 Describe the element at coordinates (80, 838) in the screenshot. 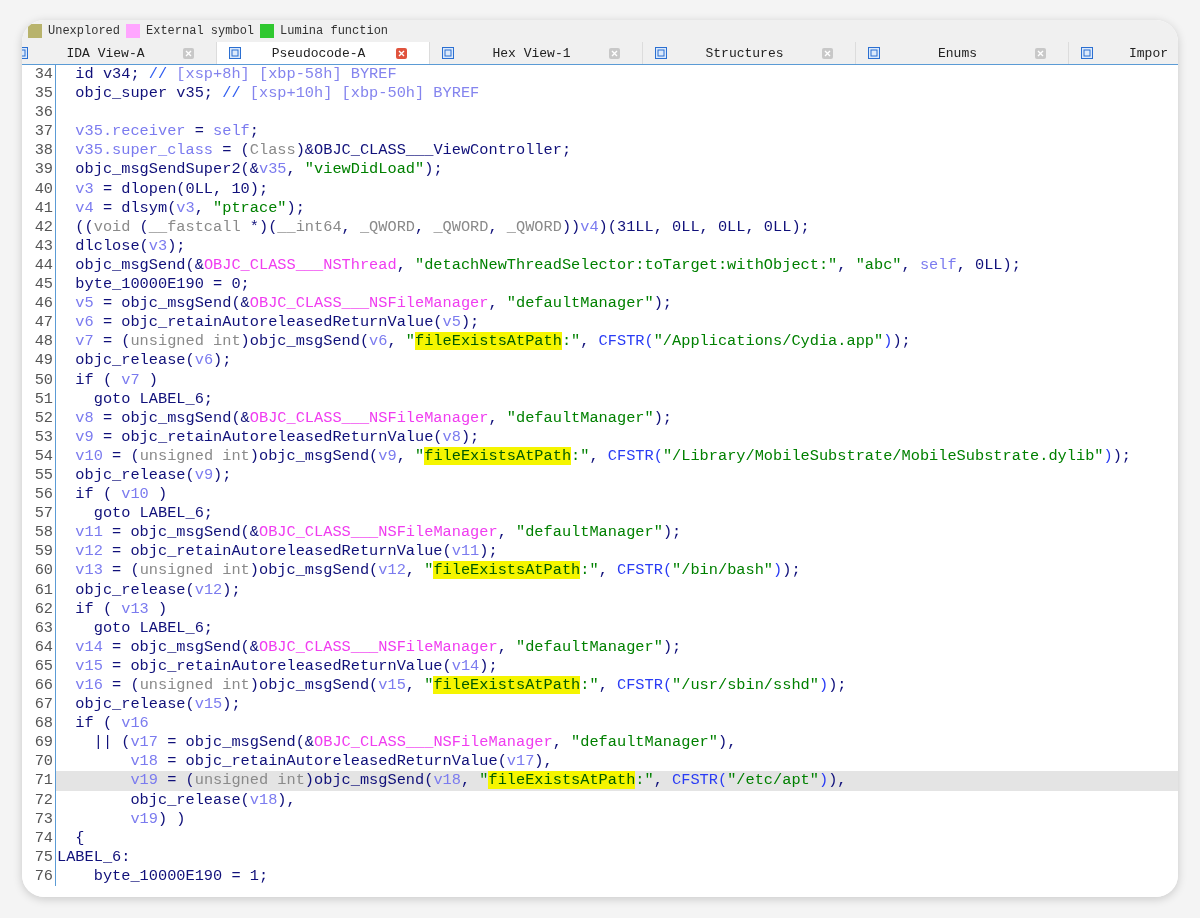

I see `code-line: {` at that location.